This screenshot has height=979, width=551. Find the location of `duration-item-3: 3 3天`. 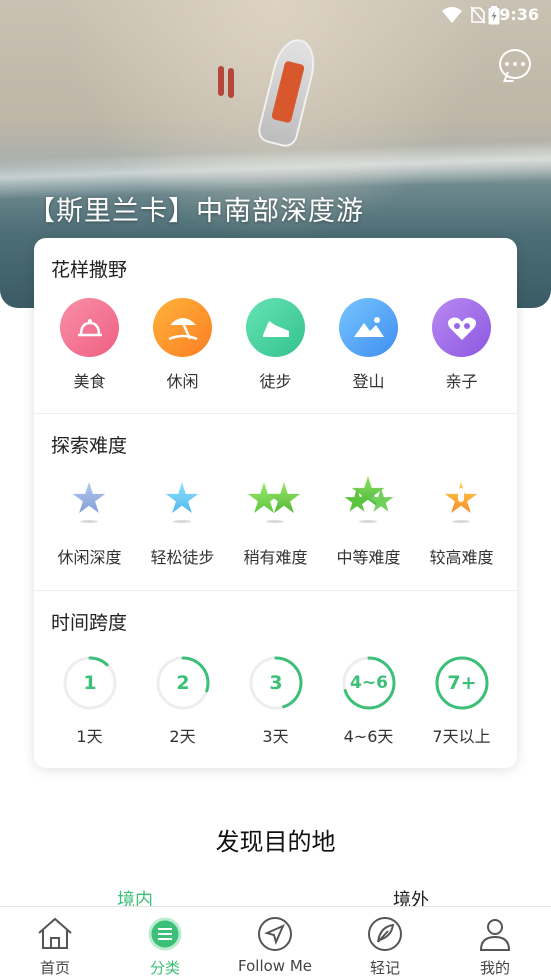

duration-item-3: 3 3天 is located at coordinates (275, 710).